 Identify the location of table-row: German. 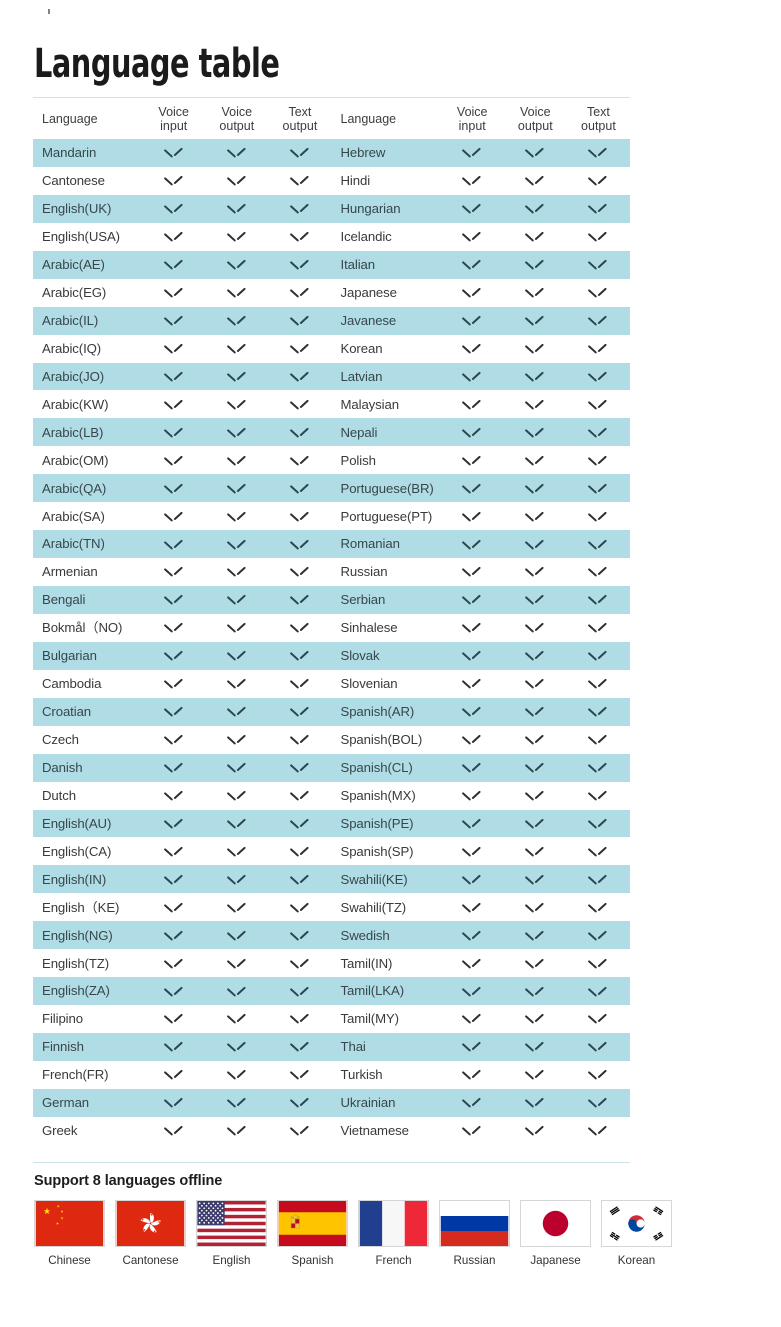
(182, 1102).